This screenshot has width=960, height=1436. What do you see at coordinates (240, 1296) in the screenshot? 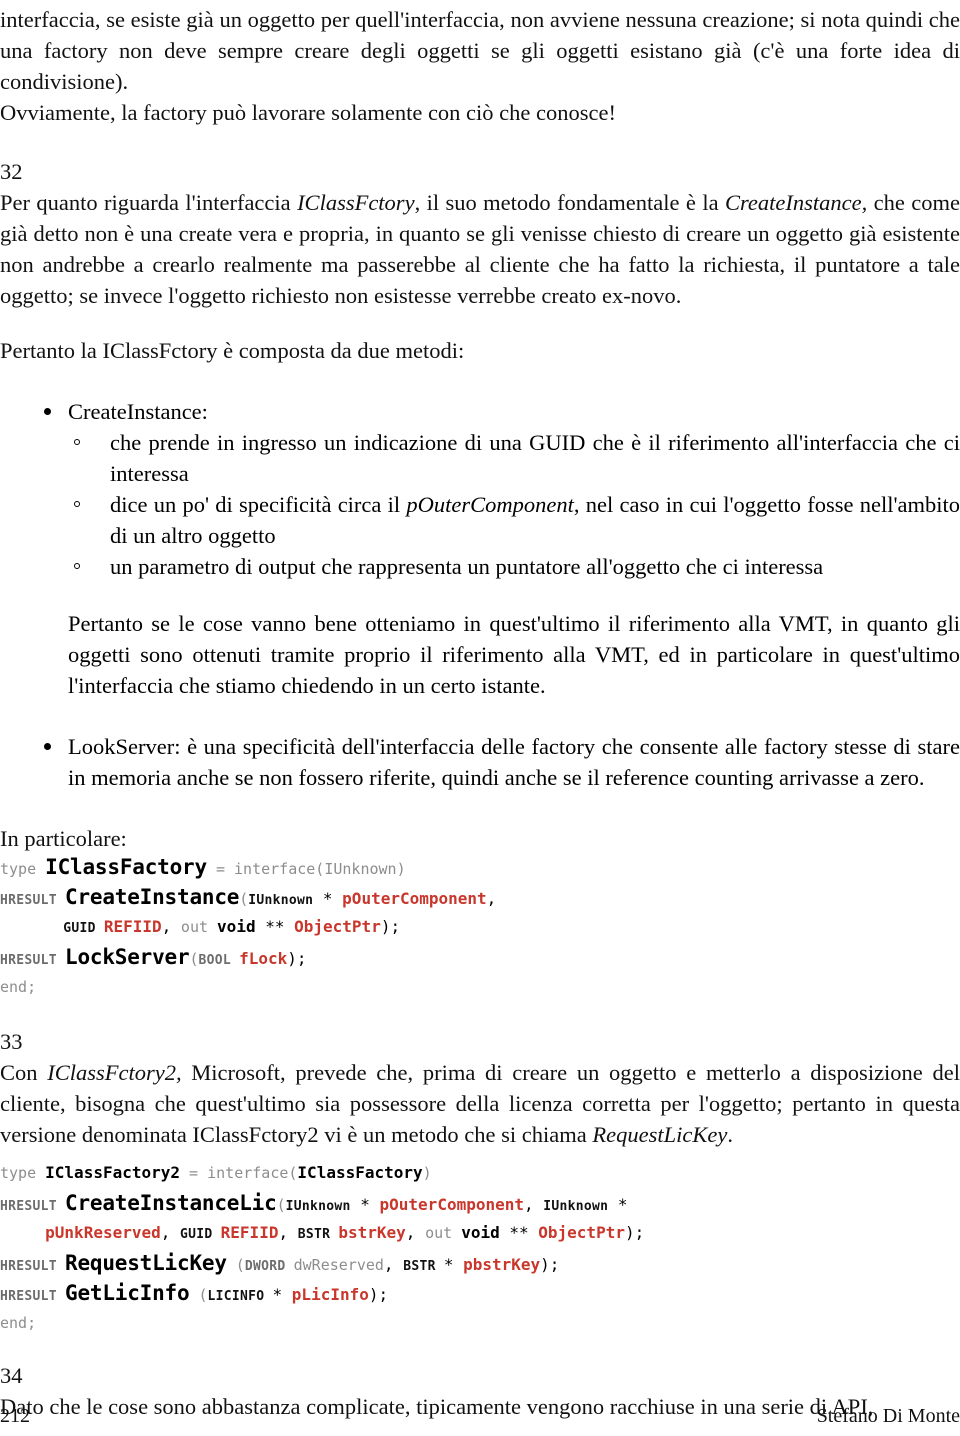
I see `code-token: LICINFO` at bounding box center [240, 1296].